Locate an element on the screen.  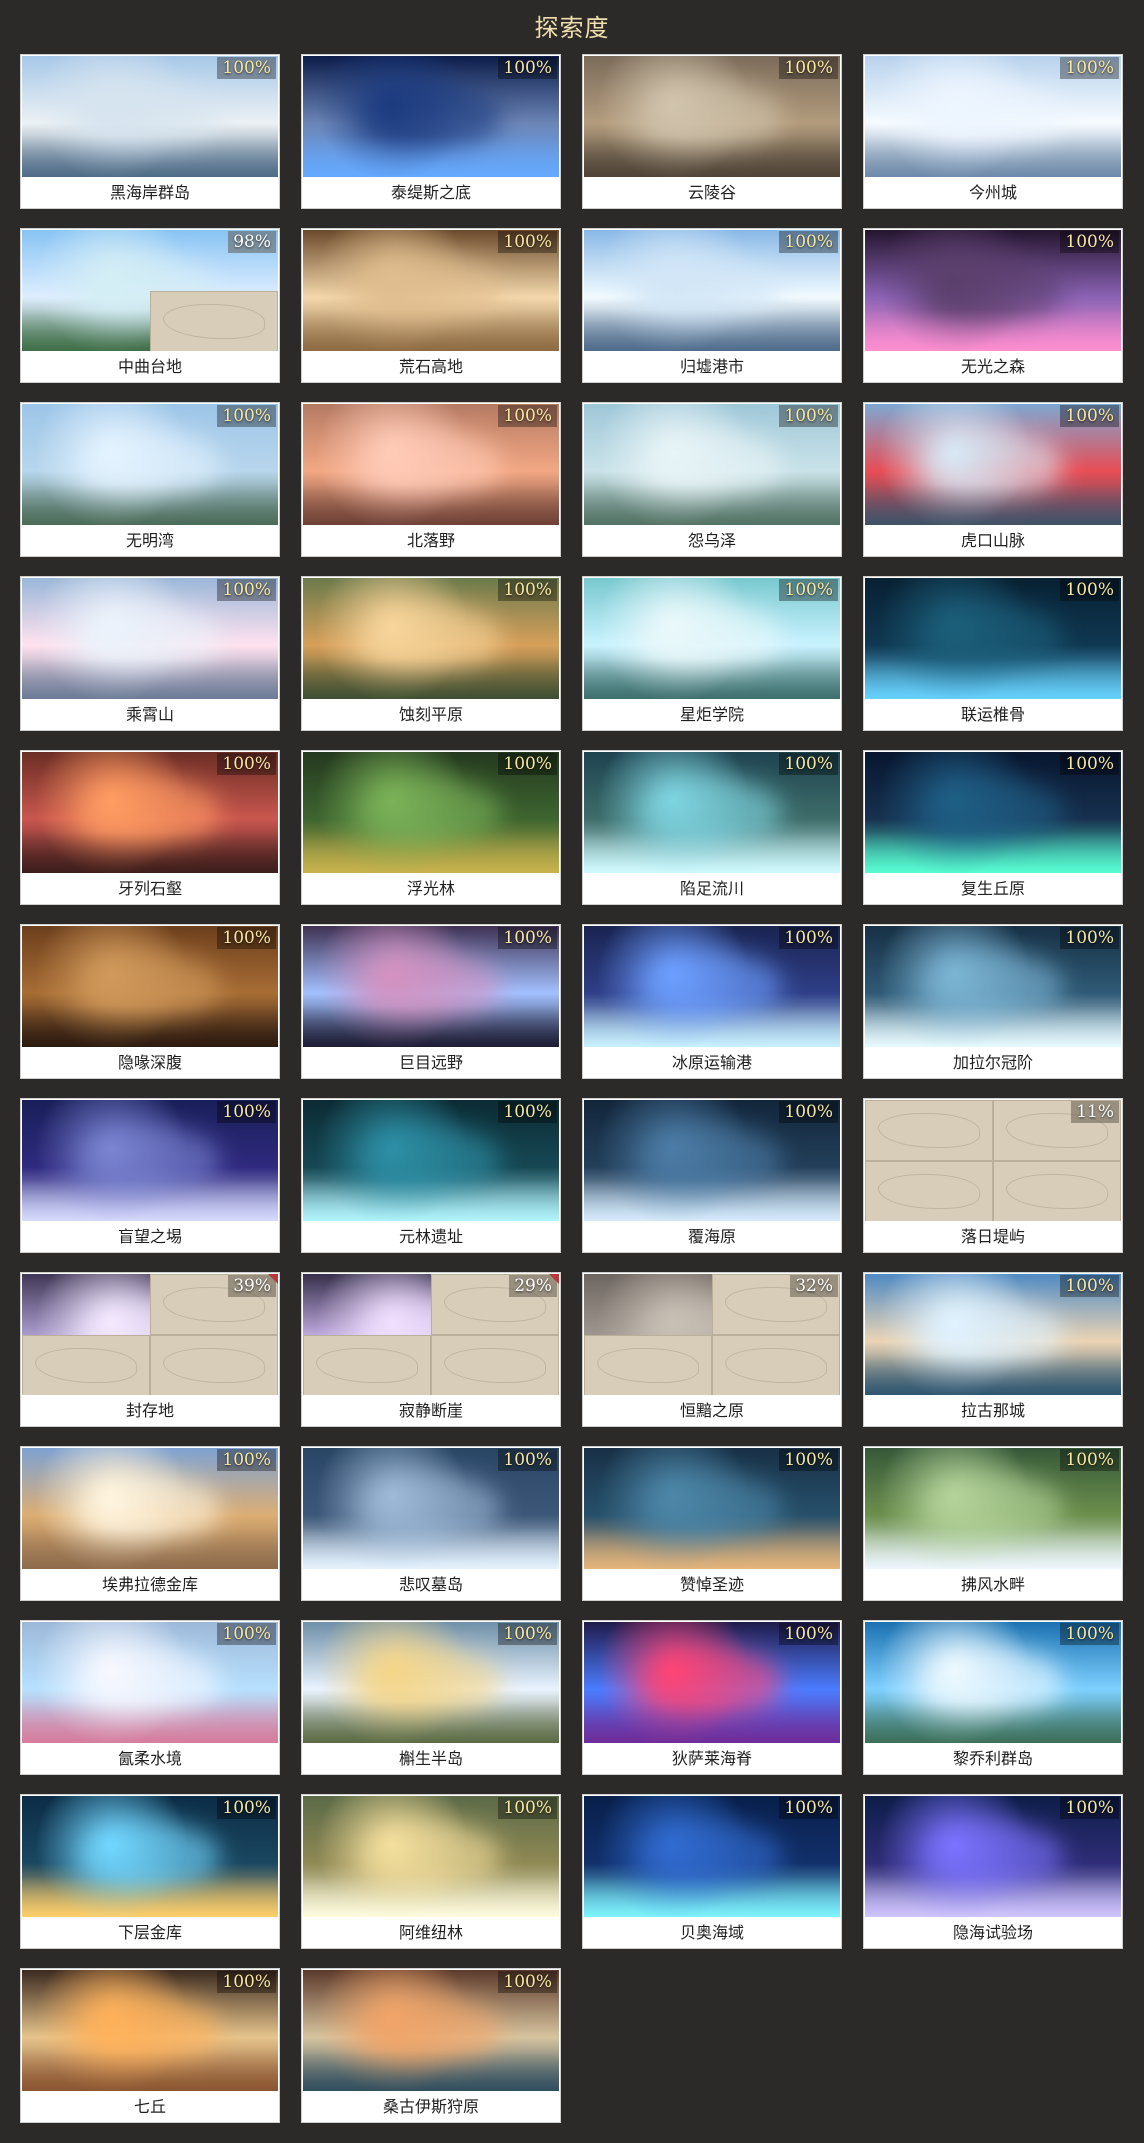
region-card: 100% 联运椎骨 is located at coordinates (993, 653).